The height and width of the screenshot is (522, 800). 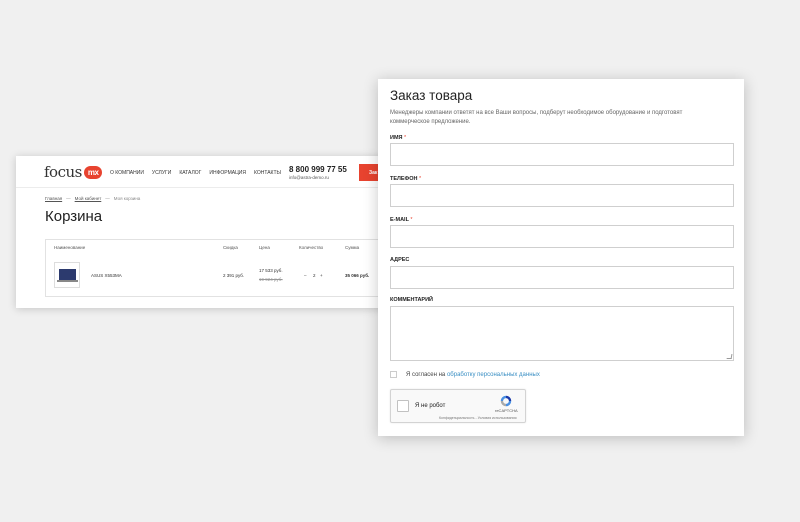 I want to click on email-input, so click(x=562, y=236).